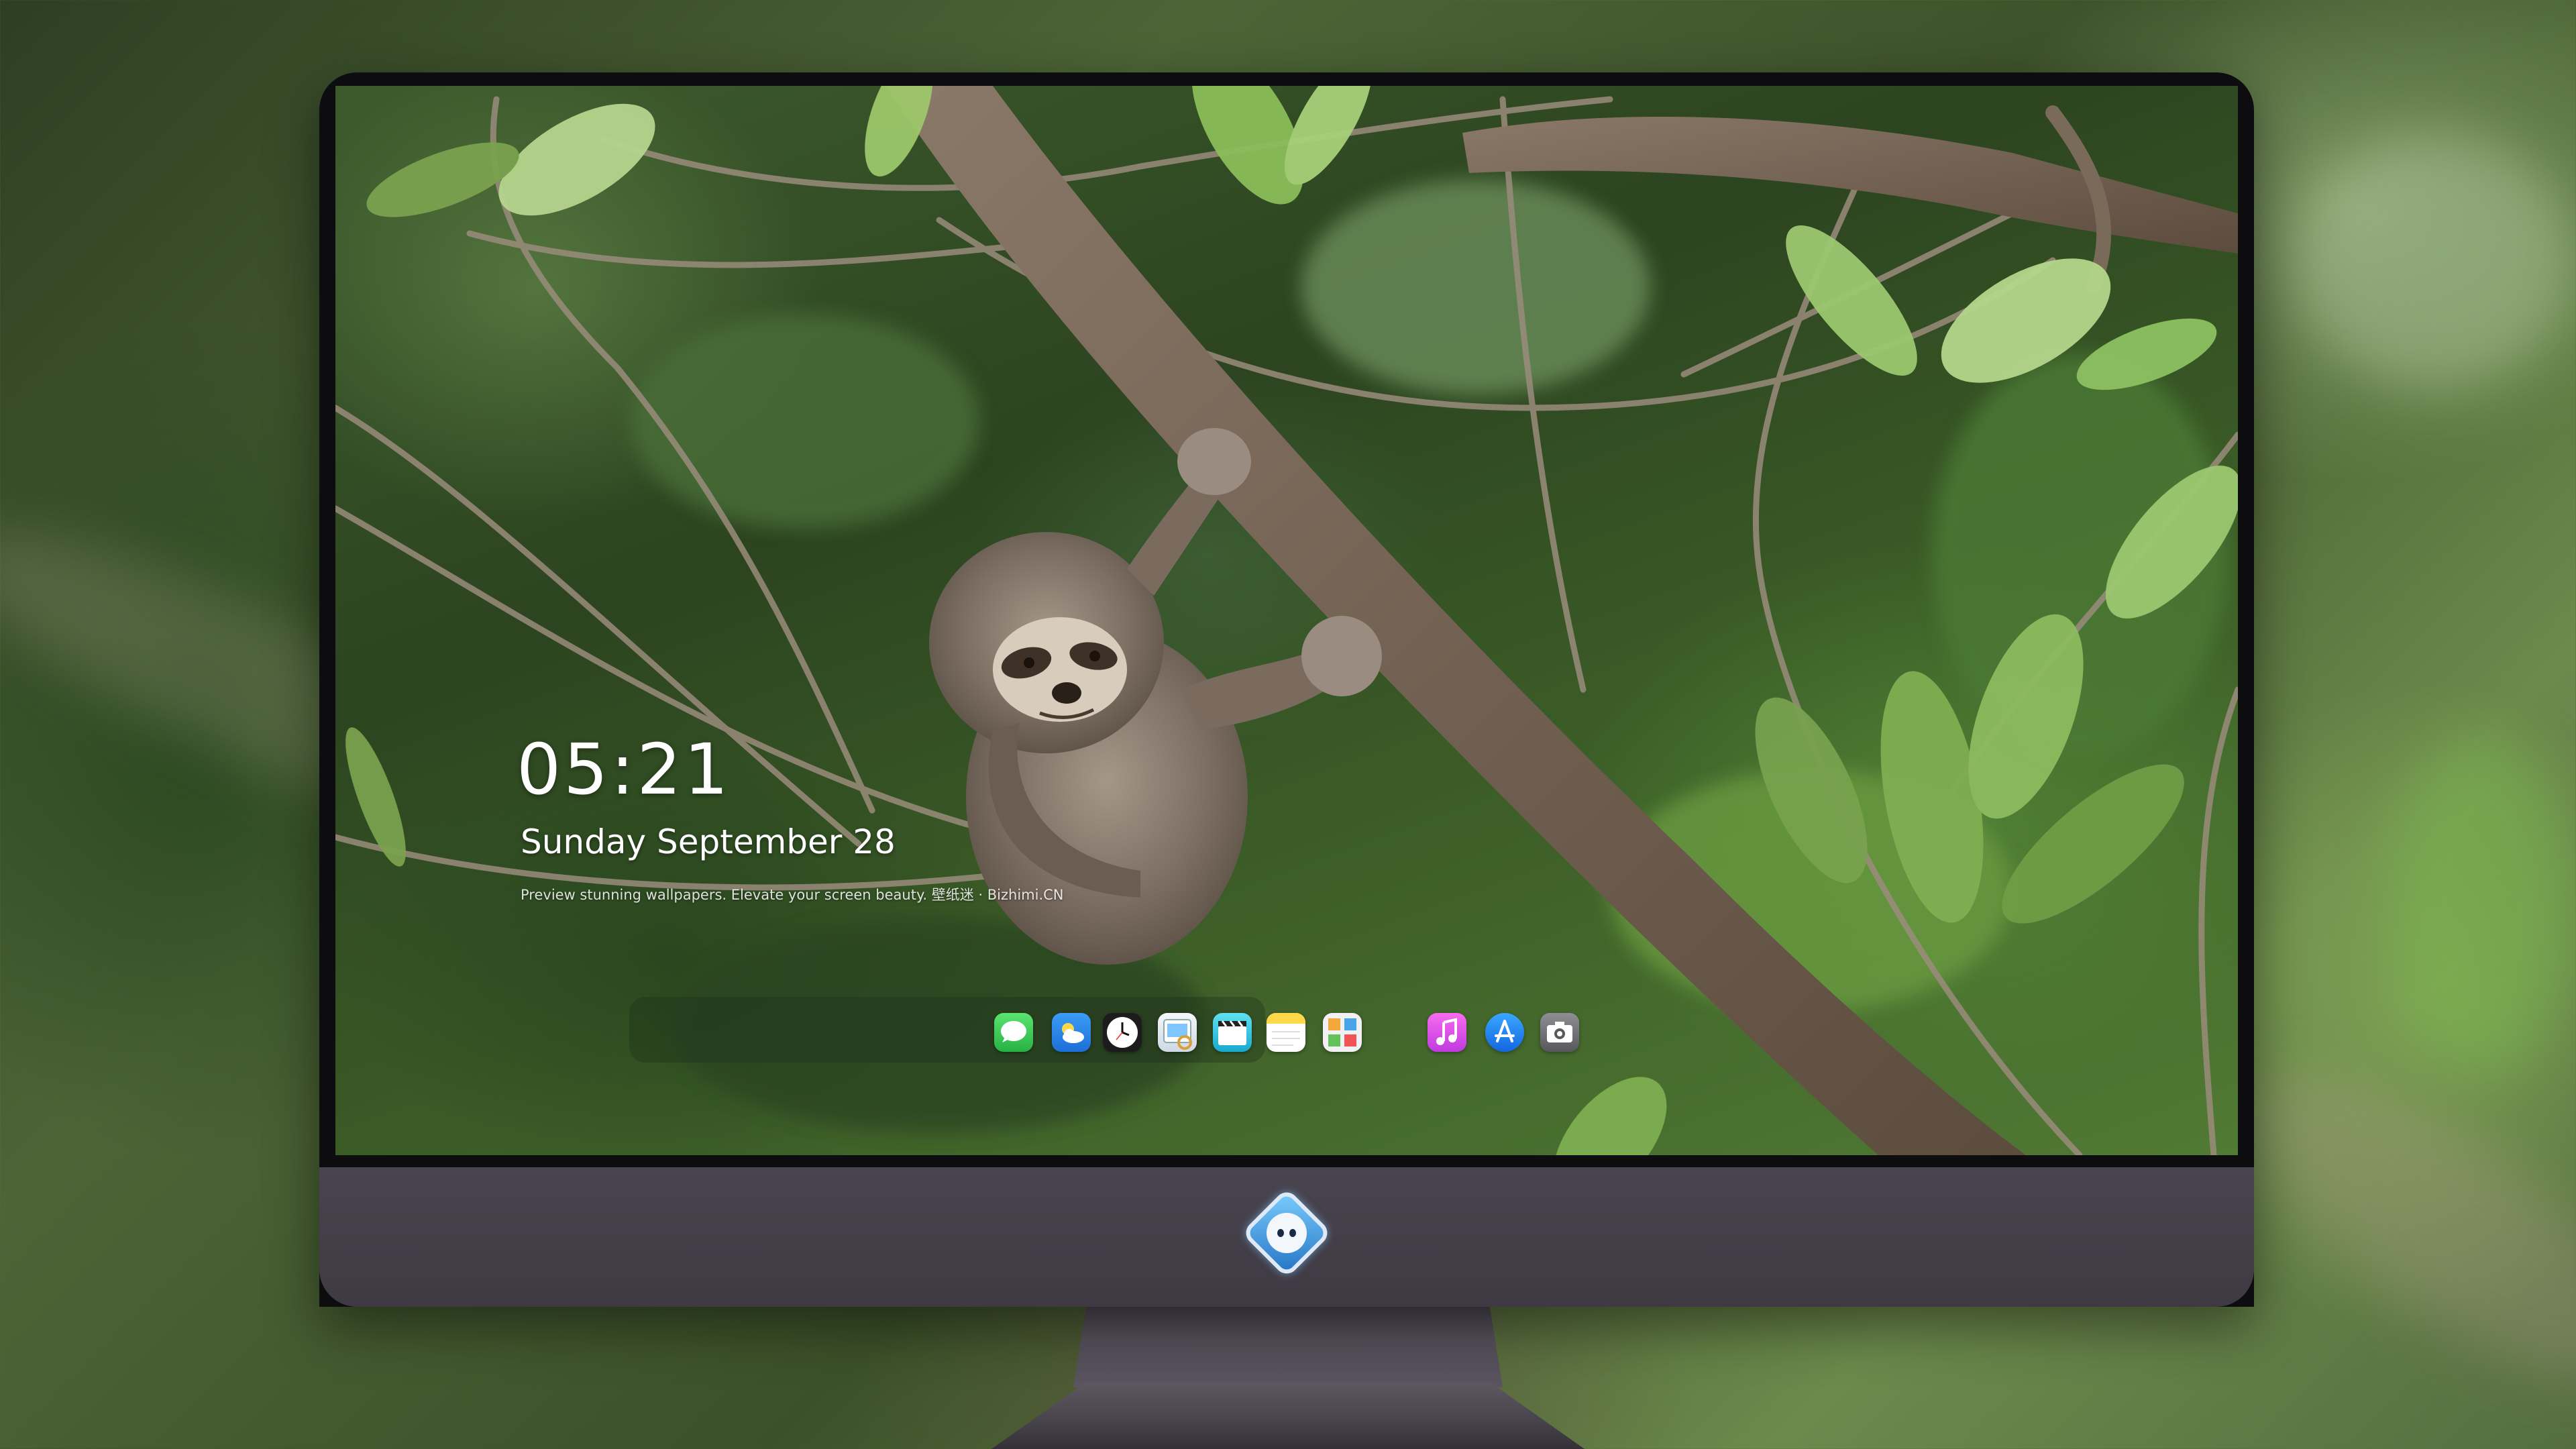  What do you see at coordinates (708, 841) in the screenshot?
I see `lock-screen-date: Sunday September 28` at bounding box center [708, 841].